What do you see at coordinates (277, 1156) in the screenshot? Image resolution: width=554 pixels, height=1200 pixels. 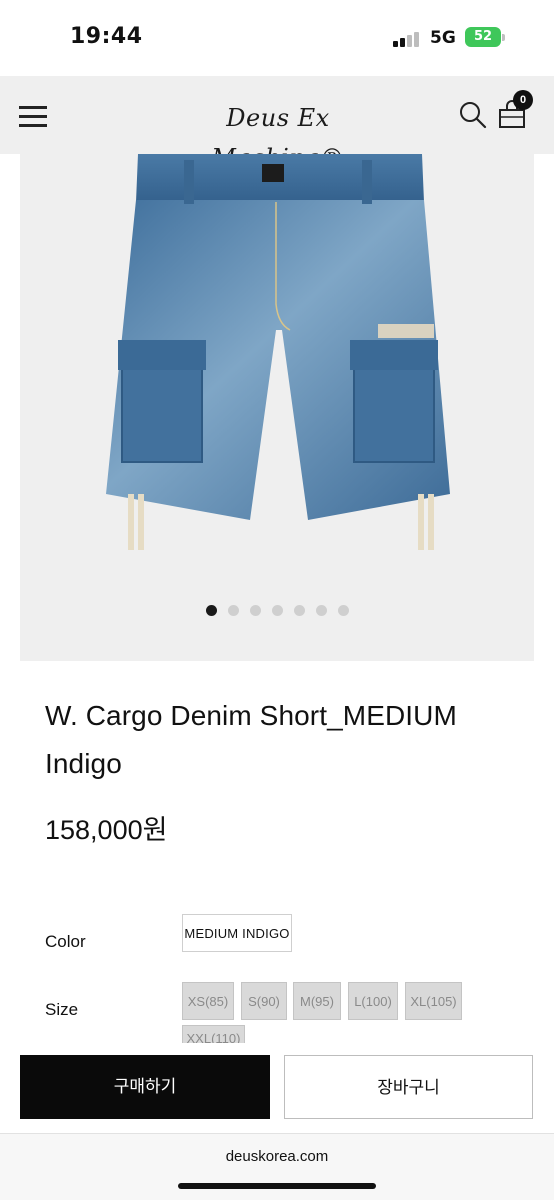 I see `url-text: deuskorea.com` at bounding box center [277, 1156].